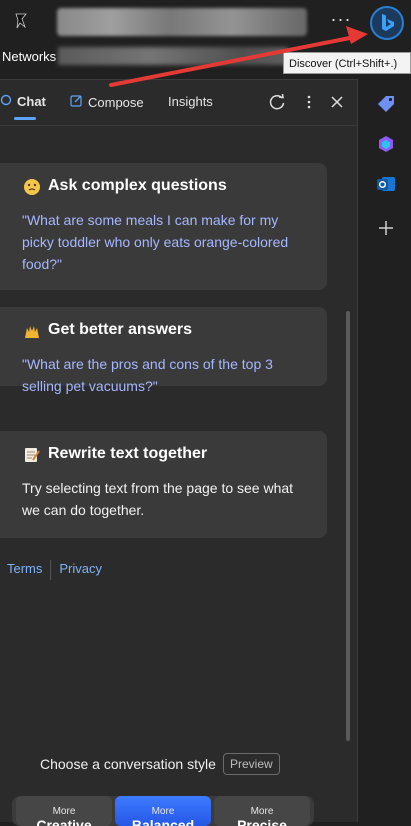  Describe the element at coordinates (21, 21) in the screenshot. I see `site-favicon-icon` at that location.